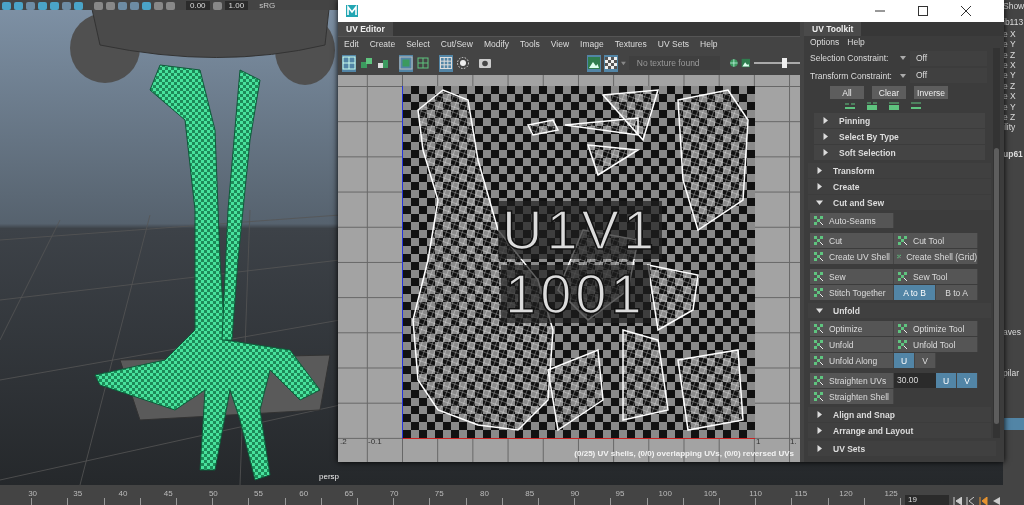 The width and height of the screenshot is (1024, 505). Describe the element at coordinates (889, 93) in the screenshot. I see `select-button: Clear` at that location.